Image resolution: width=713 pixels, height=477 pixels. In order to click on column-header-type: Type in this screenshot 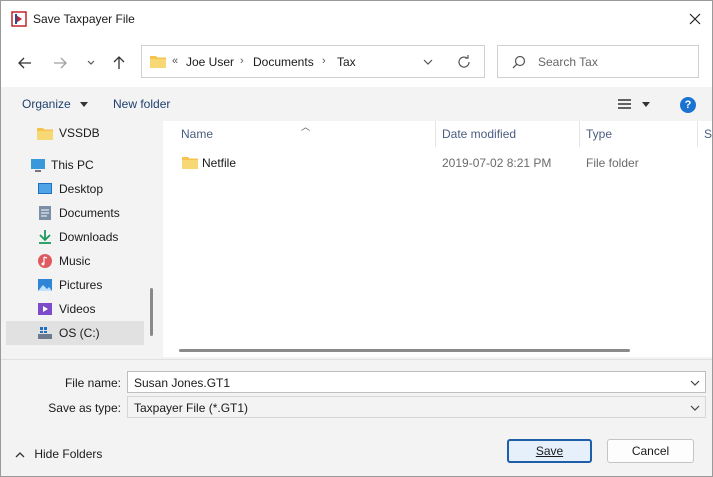, I will do `click(599, 134)`.